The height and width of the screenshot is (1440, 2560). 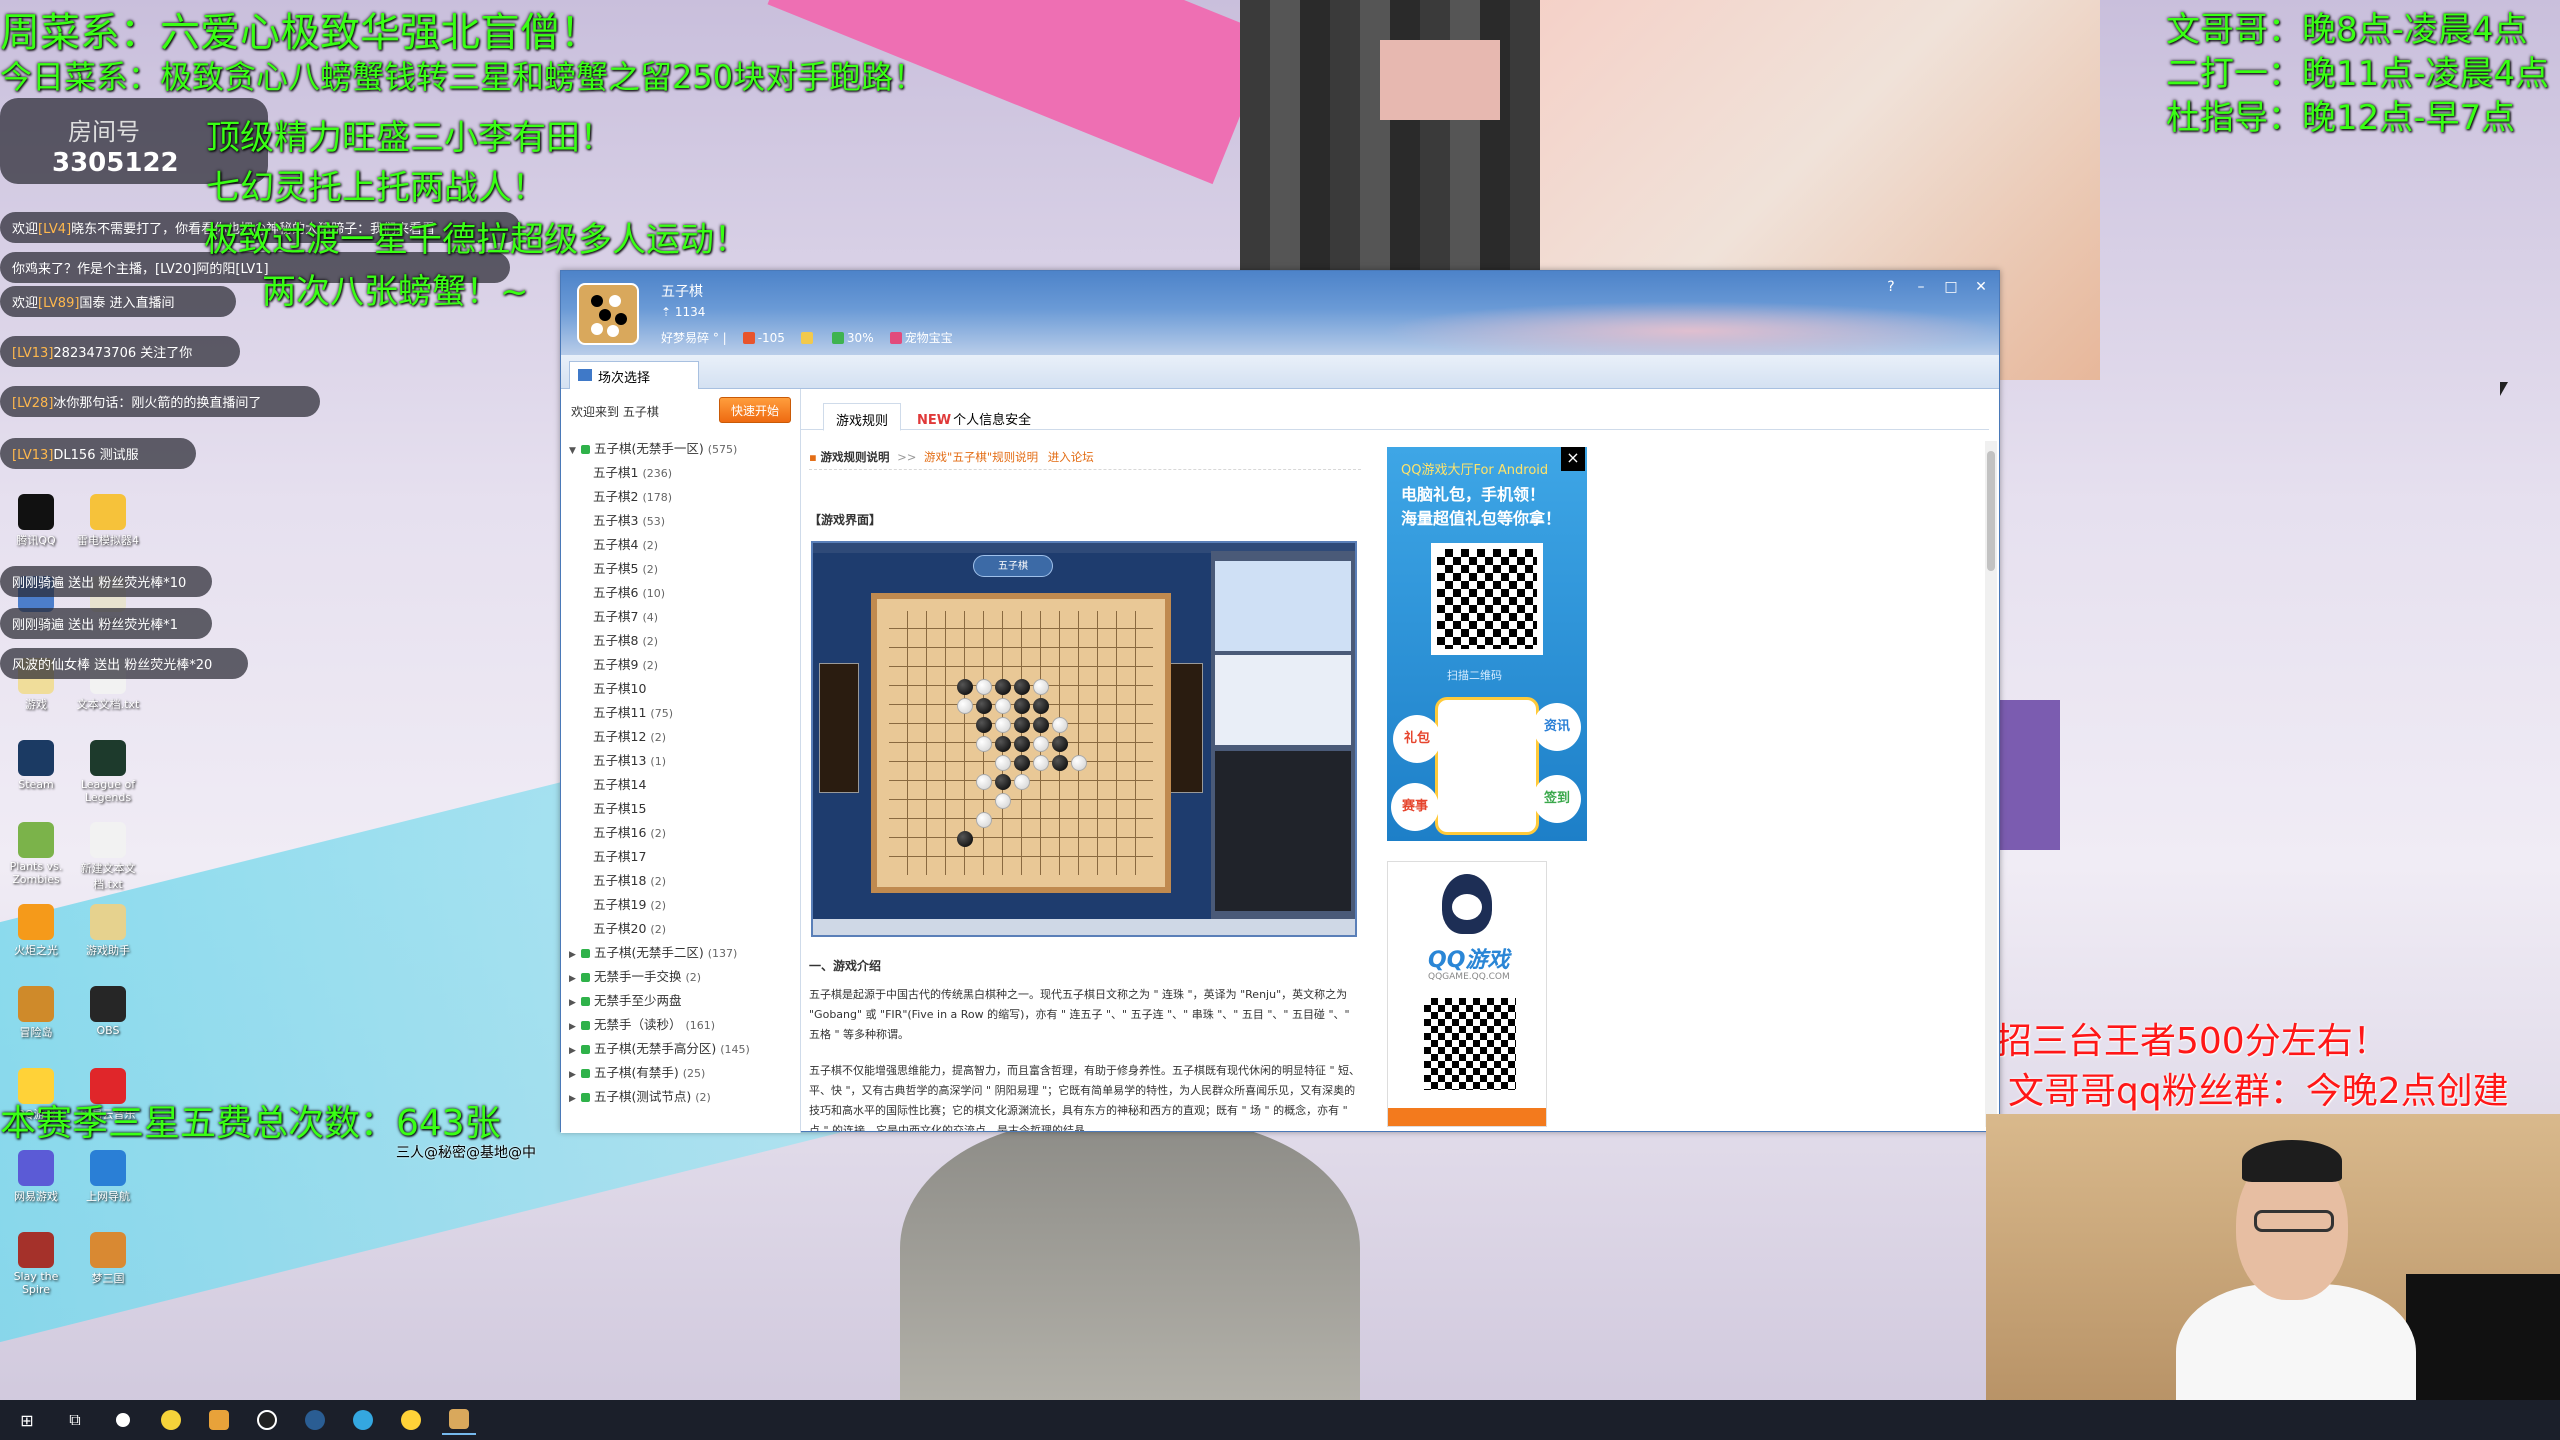 What do you see at coordinates (267, 1420) in the screenshot?
I see `taskbar-obs-icon` at bounding box center [267, 1420].